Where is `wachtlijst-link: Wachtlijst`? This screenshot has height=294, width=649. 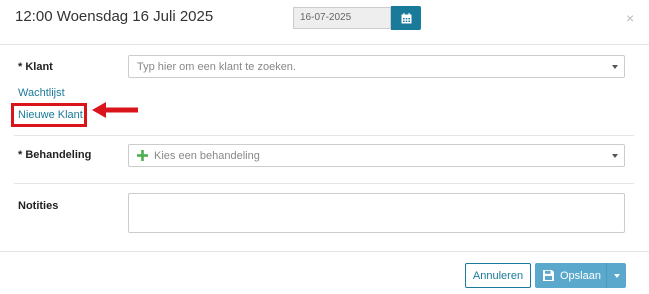
wachtlijst-link: Wachtlijst is located at coordinates (41, 93).